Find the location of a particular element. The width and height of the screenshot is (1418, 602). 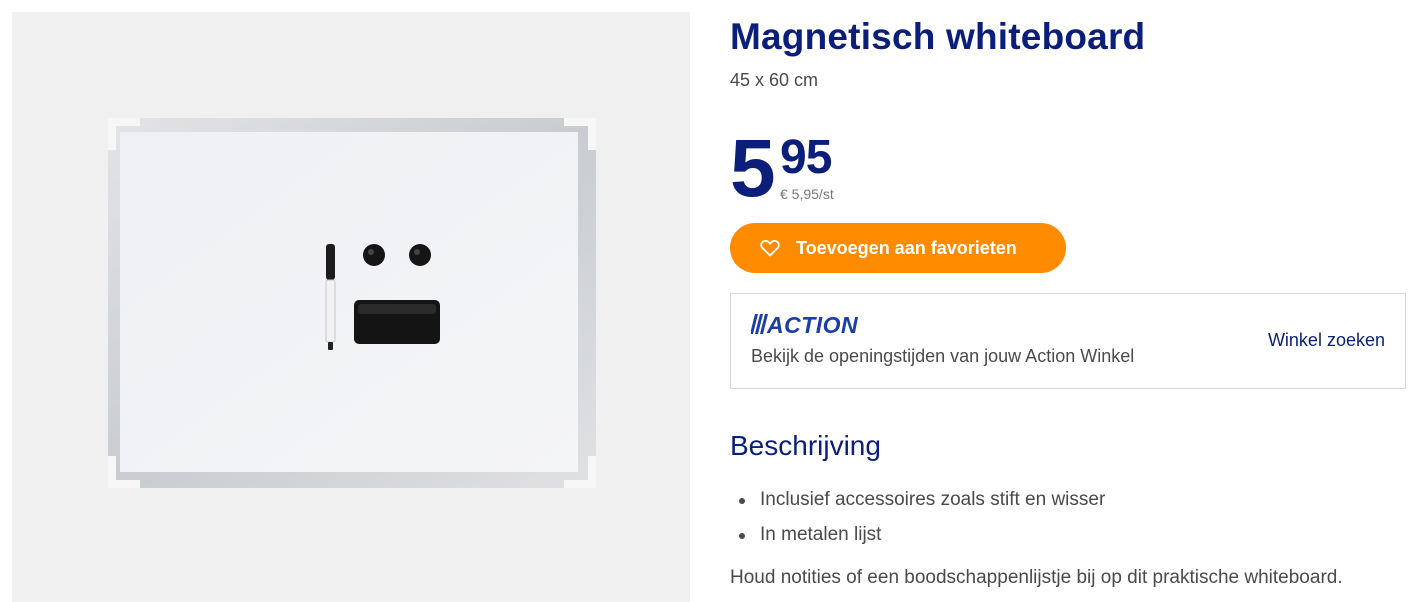

product-size: 45 x 60 cm is located at coordinates (774, 80).